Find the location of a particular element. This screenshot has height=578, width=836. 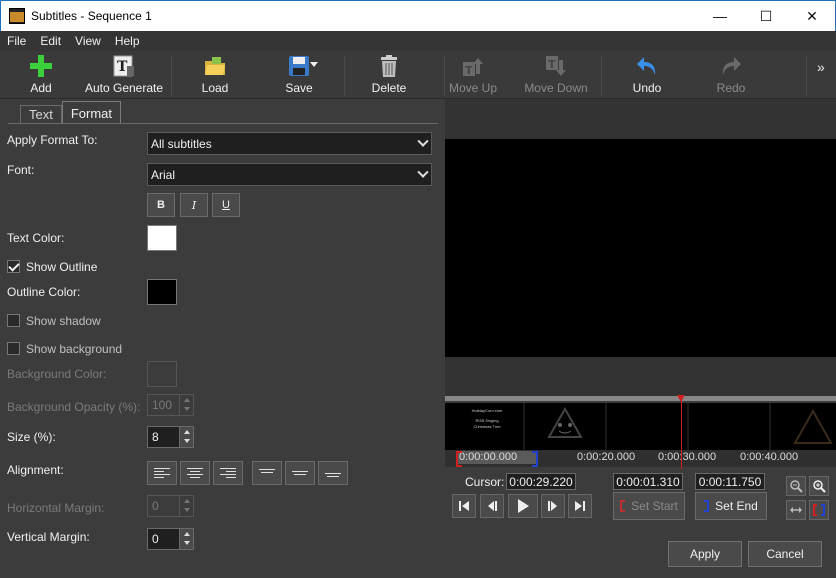

font-dropdown: Arial is located at coordinates (289, 174).